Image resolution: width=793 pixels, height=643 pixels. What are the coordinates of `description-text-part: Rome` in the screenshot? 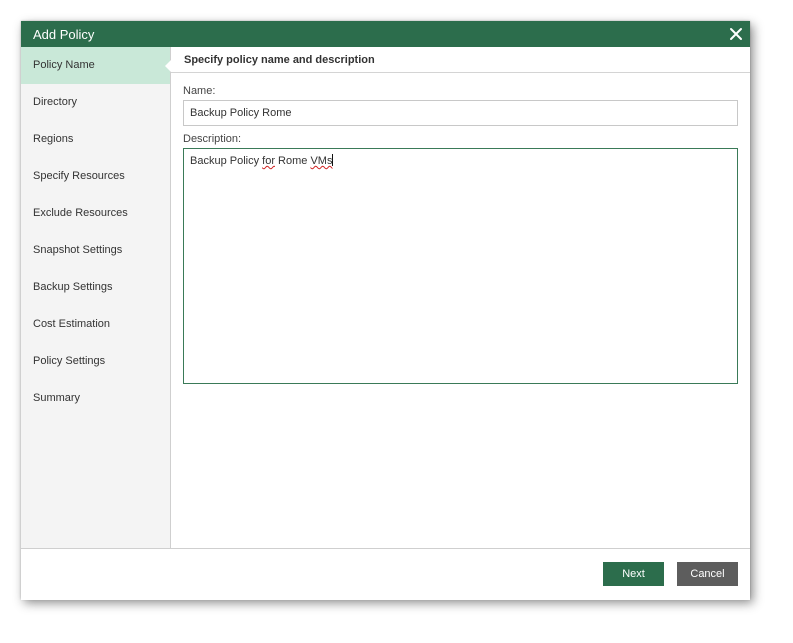 It's located at (293, 161).